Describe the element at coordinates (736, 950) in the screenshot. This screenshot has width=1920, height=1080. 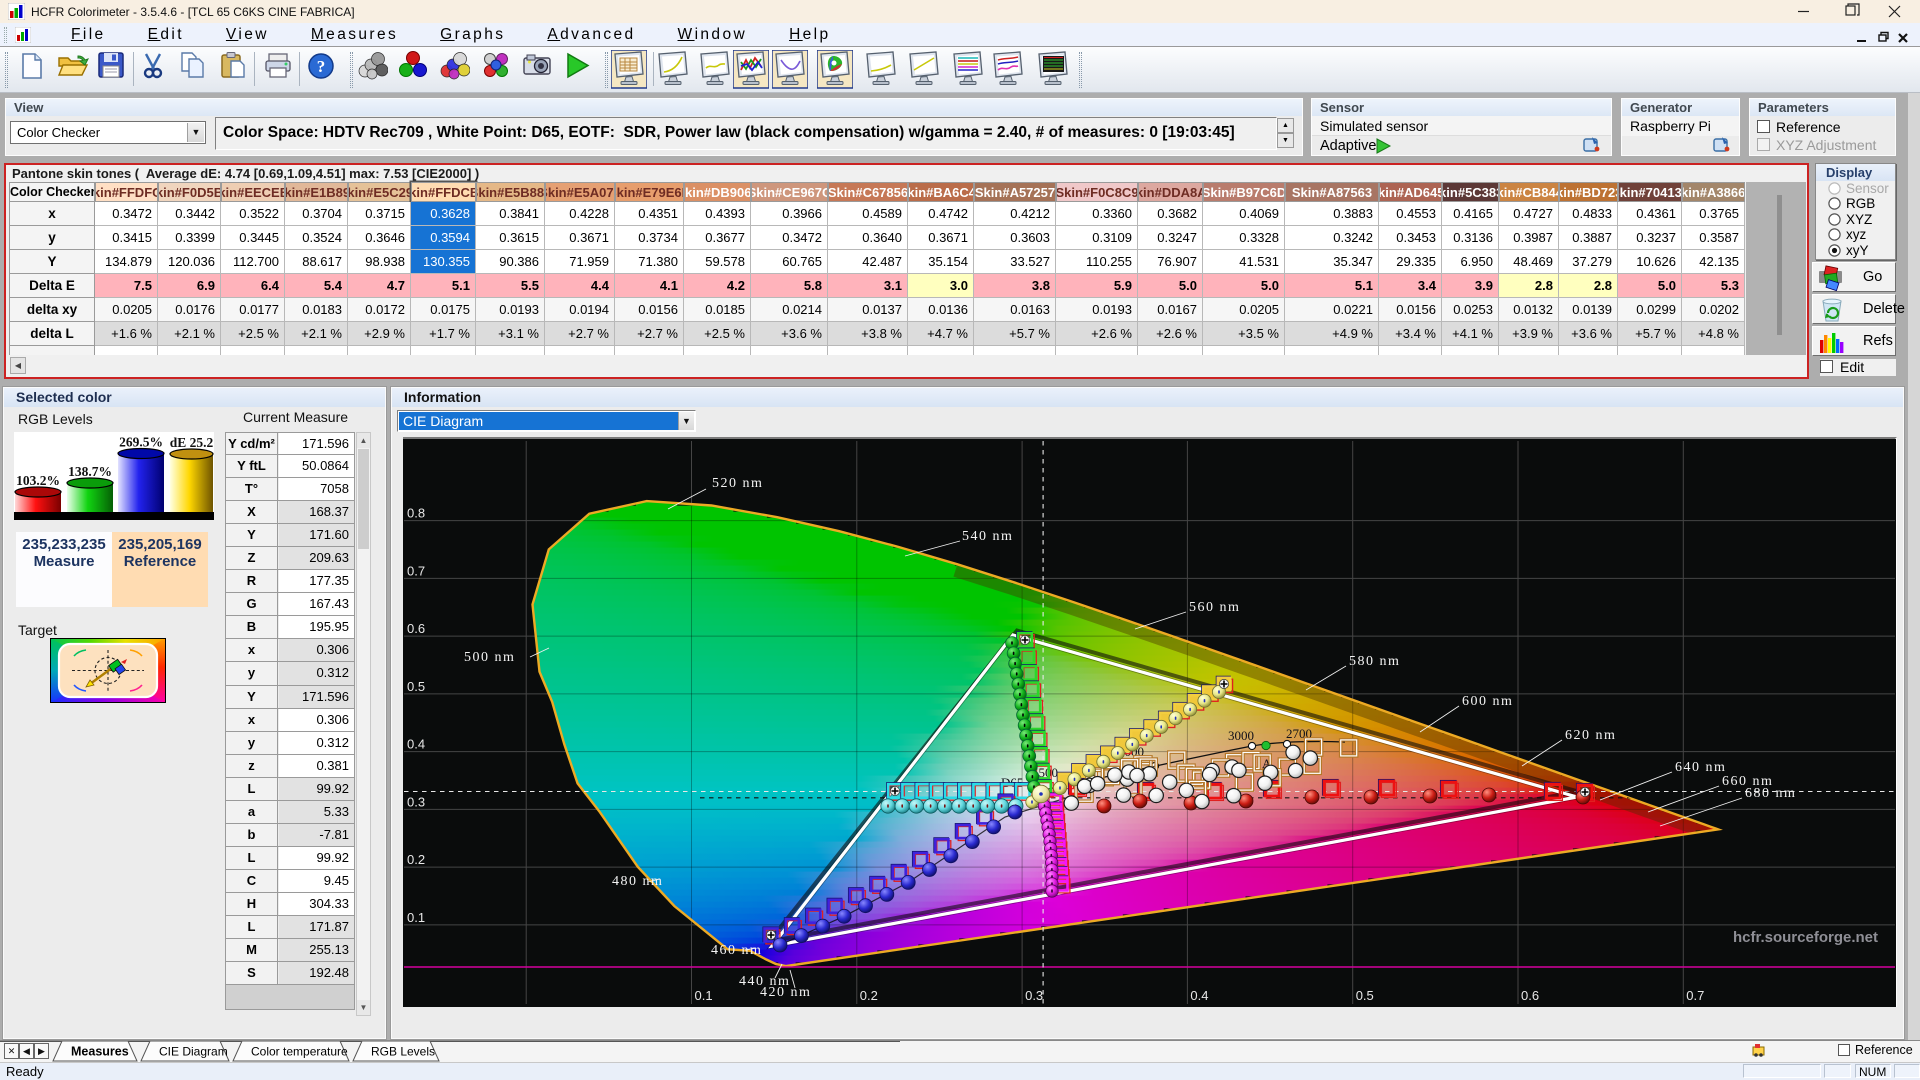
I see `svg-text: 460 nm` at that location.